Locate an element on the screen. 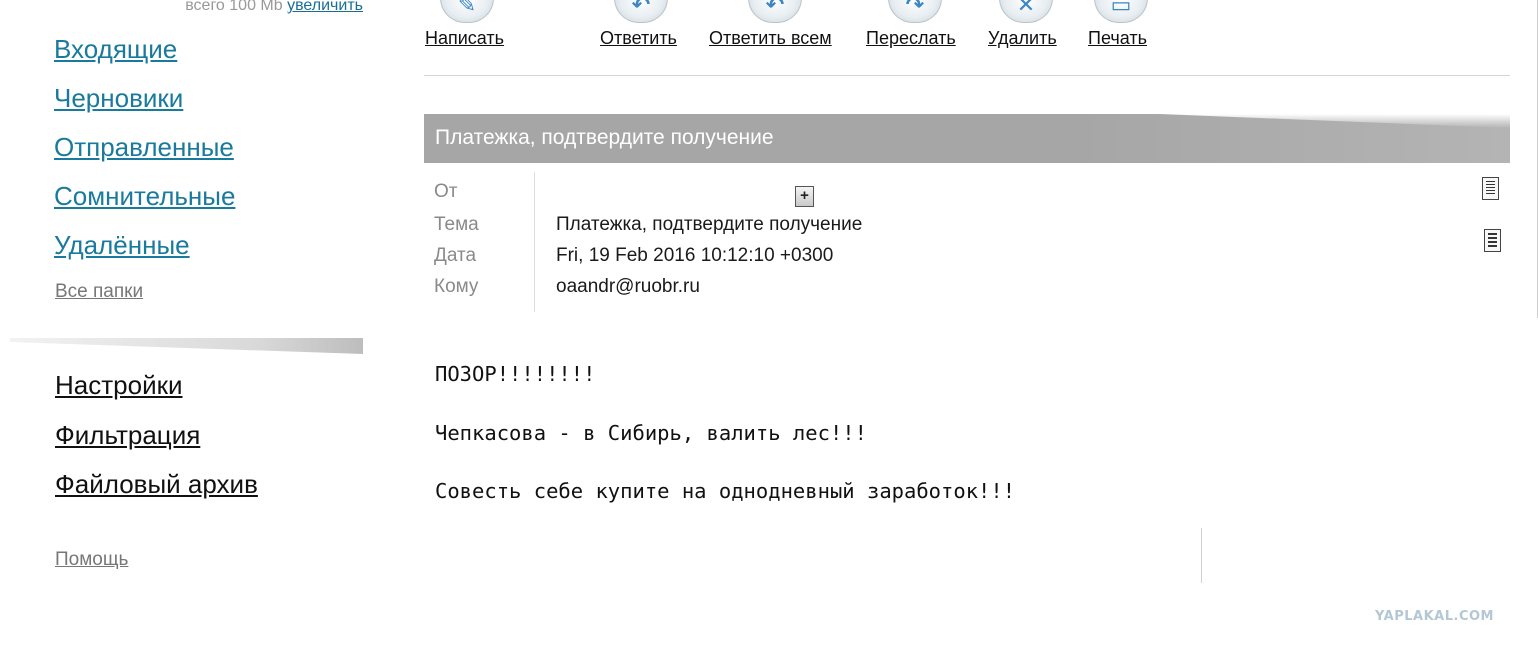 The image size is (1538, 648). compose-icon: ✎ is located at coordinates (467, 11).